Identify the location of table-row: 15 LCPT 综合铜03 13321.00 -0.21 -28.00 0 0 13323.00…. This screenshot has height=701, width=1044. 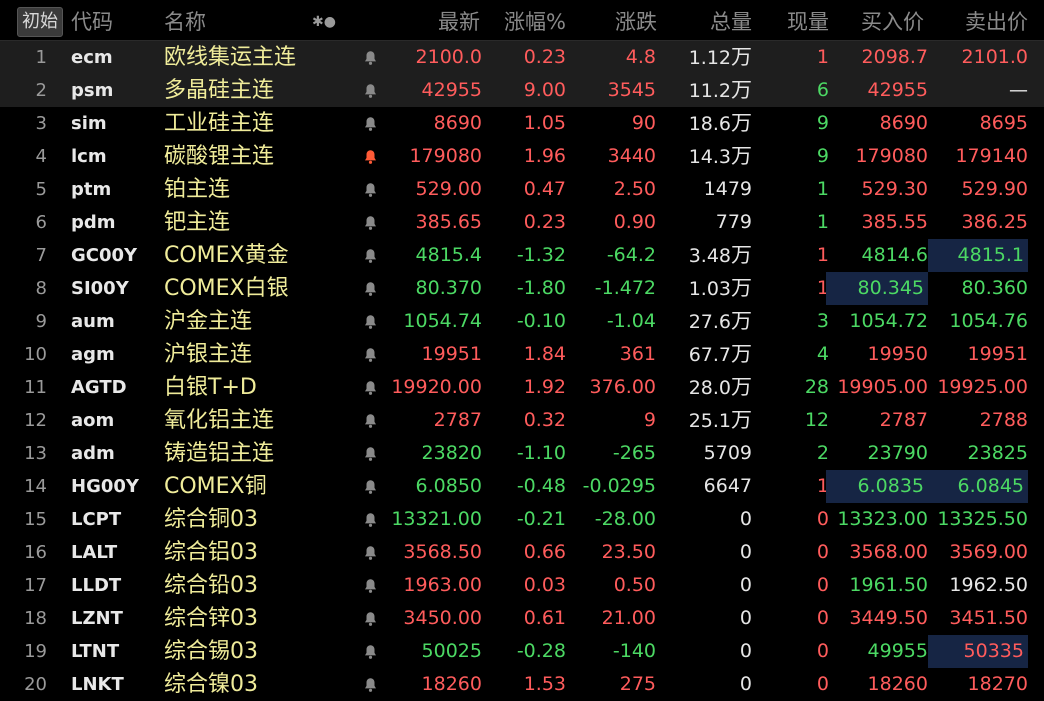
(522, 519).